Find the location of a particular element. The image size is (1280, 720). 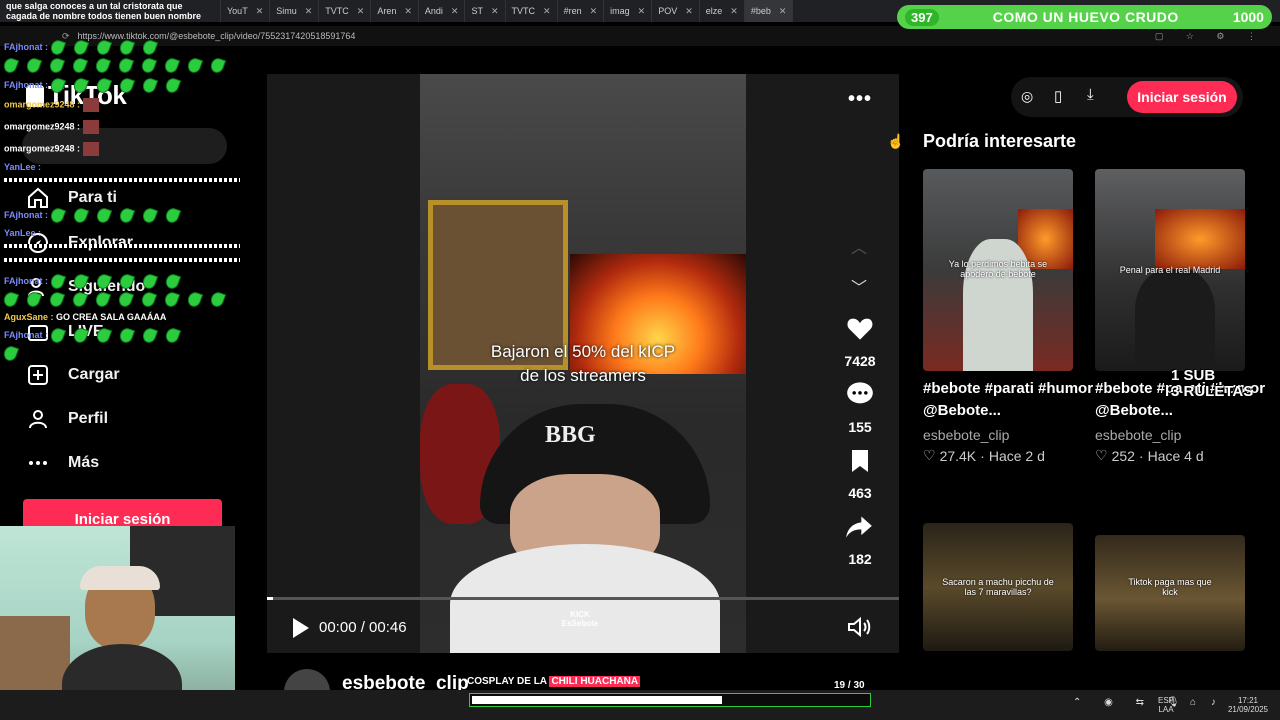

browser-tab: YouT ✕ is located at coordinates (246, 11).